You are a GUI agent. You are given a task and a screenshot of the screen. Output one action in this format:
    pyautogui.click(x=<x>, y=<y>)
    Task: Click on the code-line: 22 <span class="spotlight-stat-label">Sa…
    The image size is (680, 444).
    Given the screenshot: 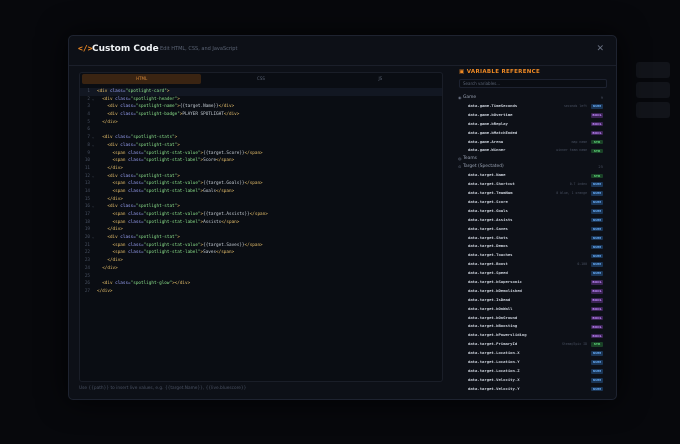 What is the action you would take?
    pyautogui.click(x=261, y=253)
    